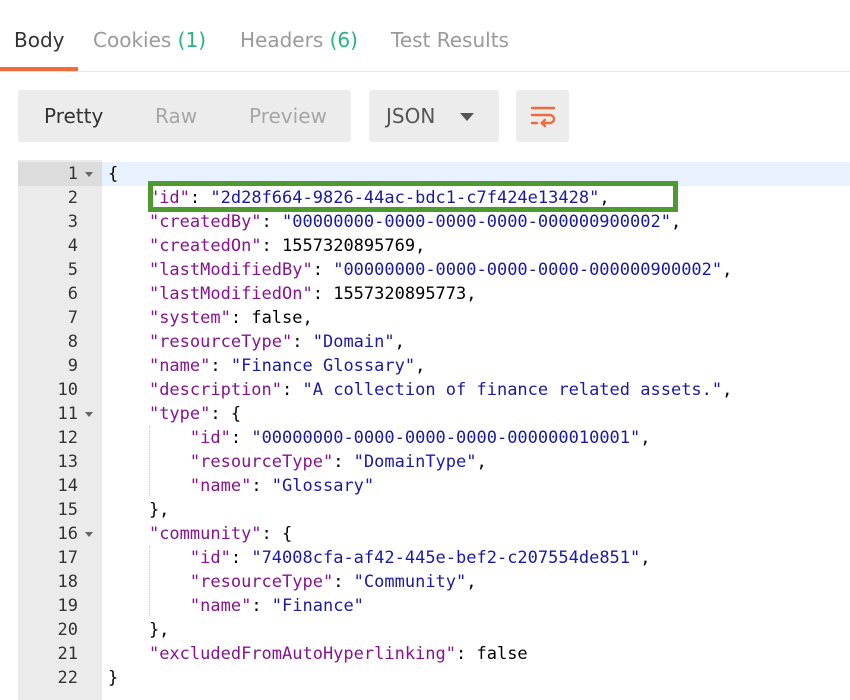 The height and width of the screenshot is (700, 850). I want to click on line-number: 3, so click(72, 222).